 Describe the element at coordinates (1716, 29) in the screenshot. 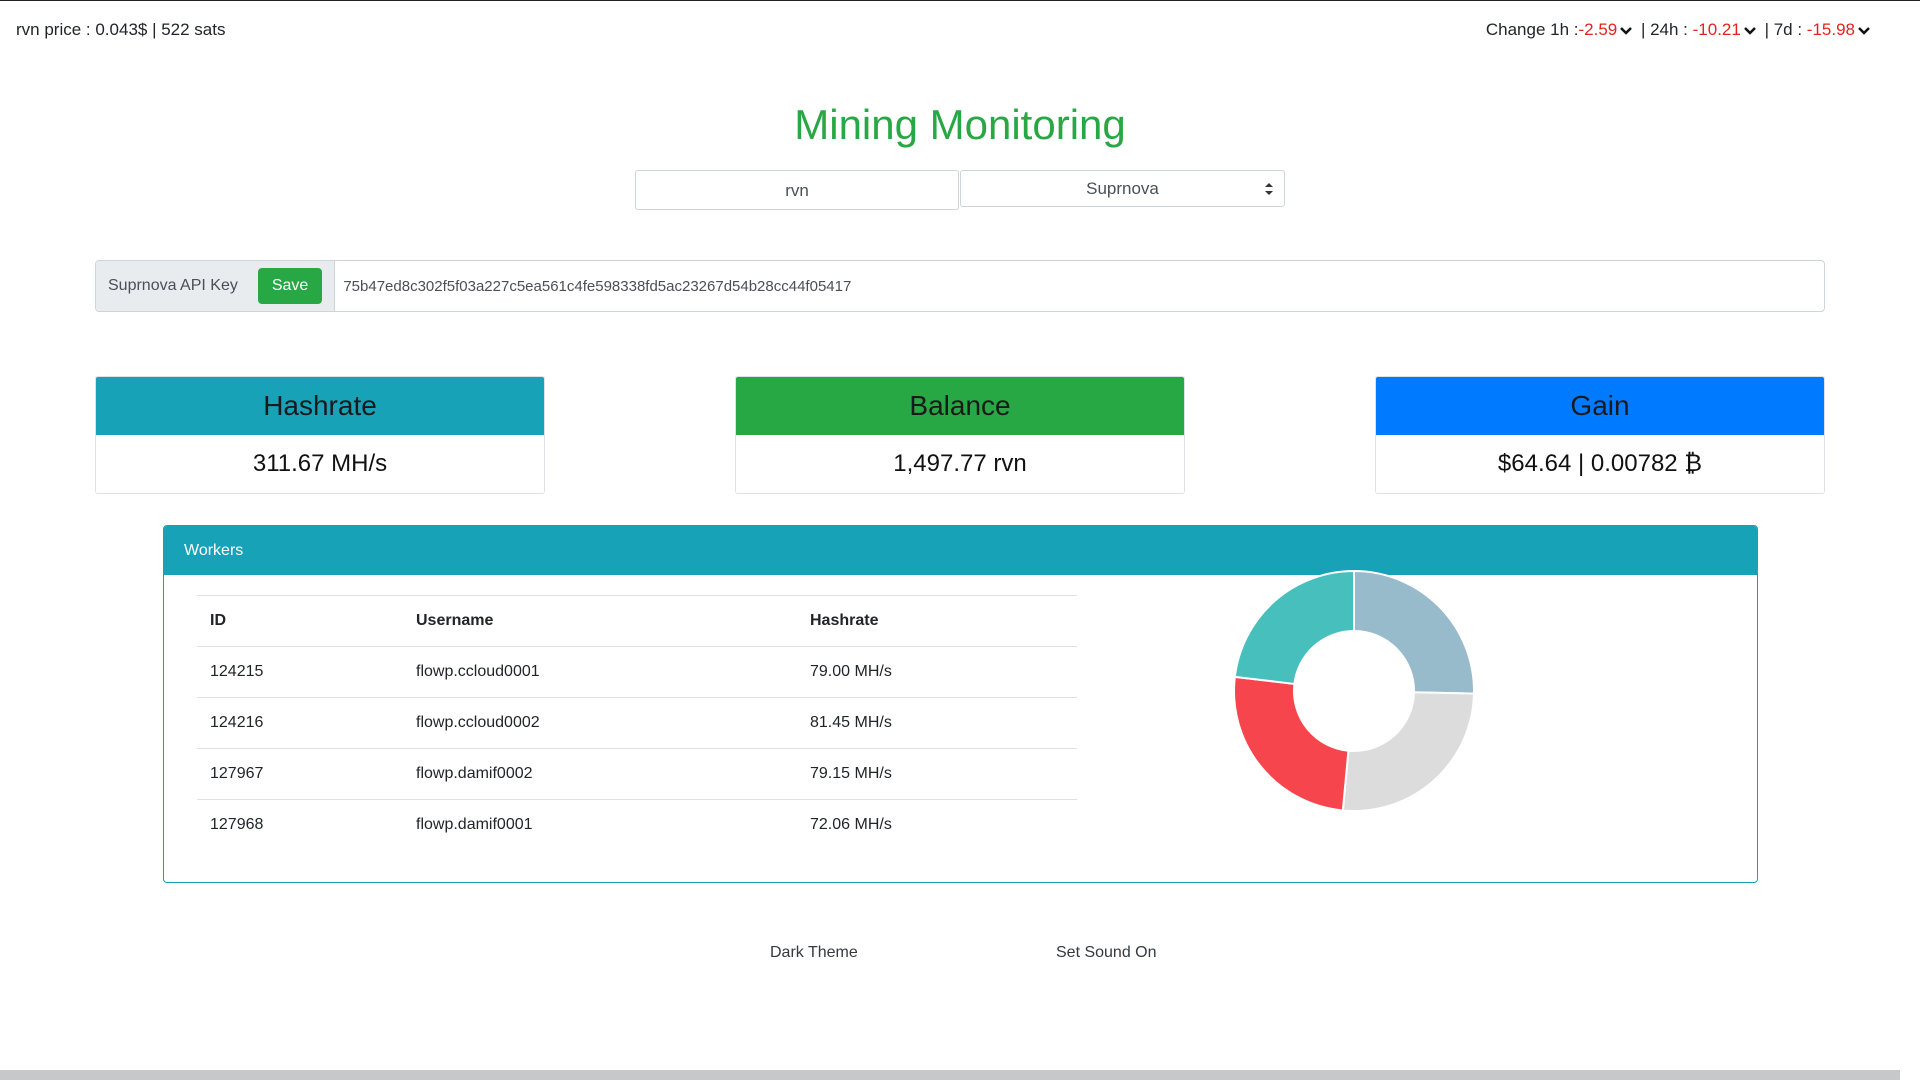

I see `change-24h-value: -10.21` at that location.